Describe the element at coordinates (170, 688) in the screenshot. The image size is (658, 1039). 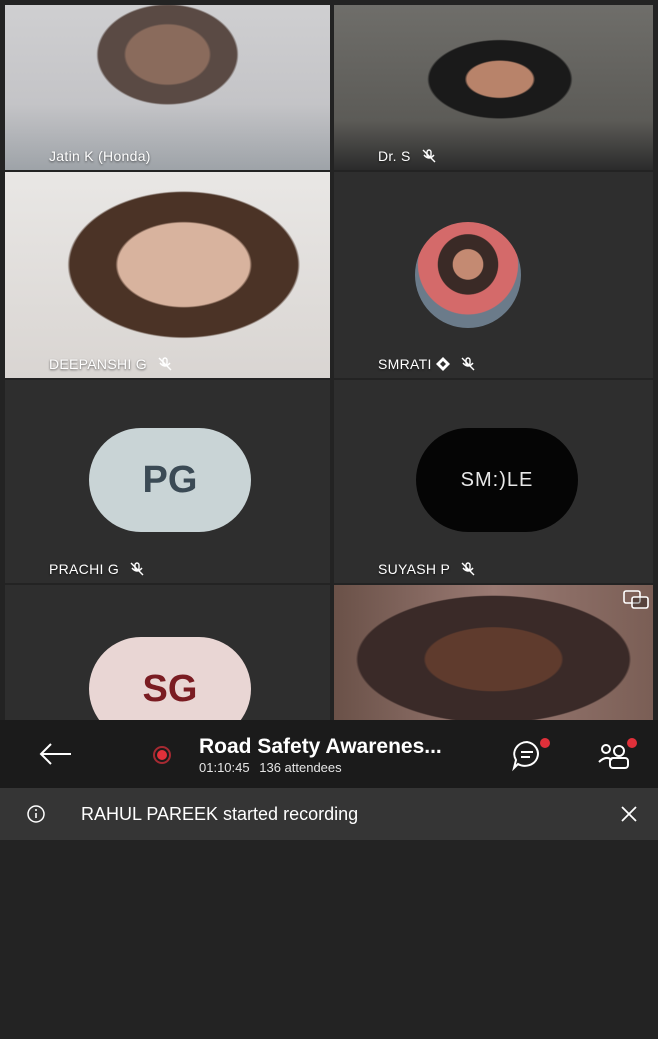
I see `avatar-initials: SG` at that location.